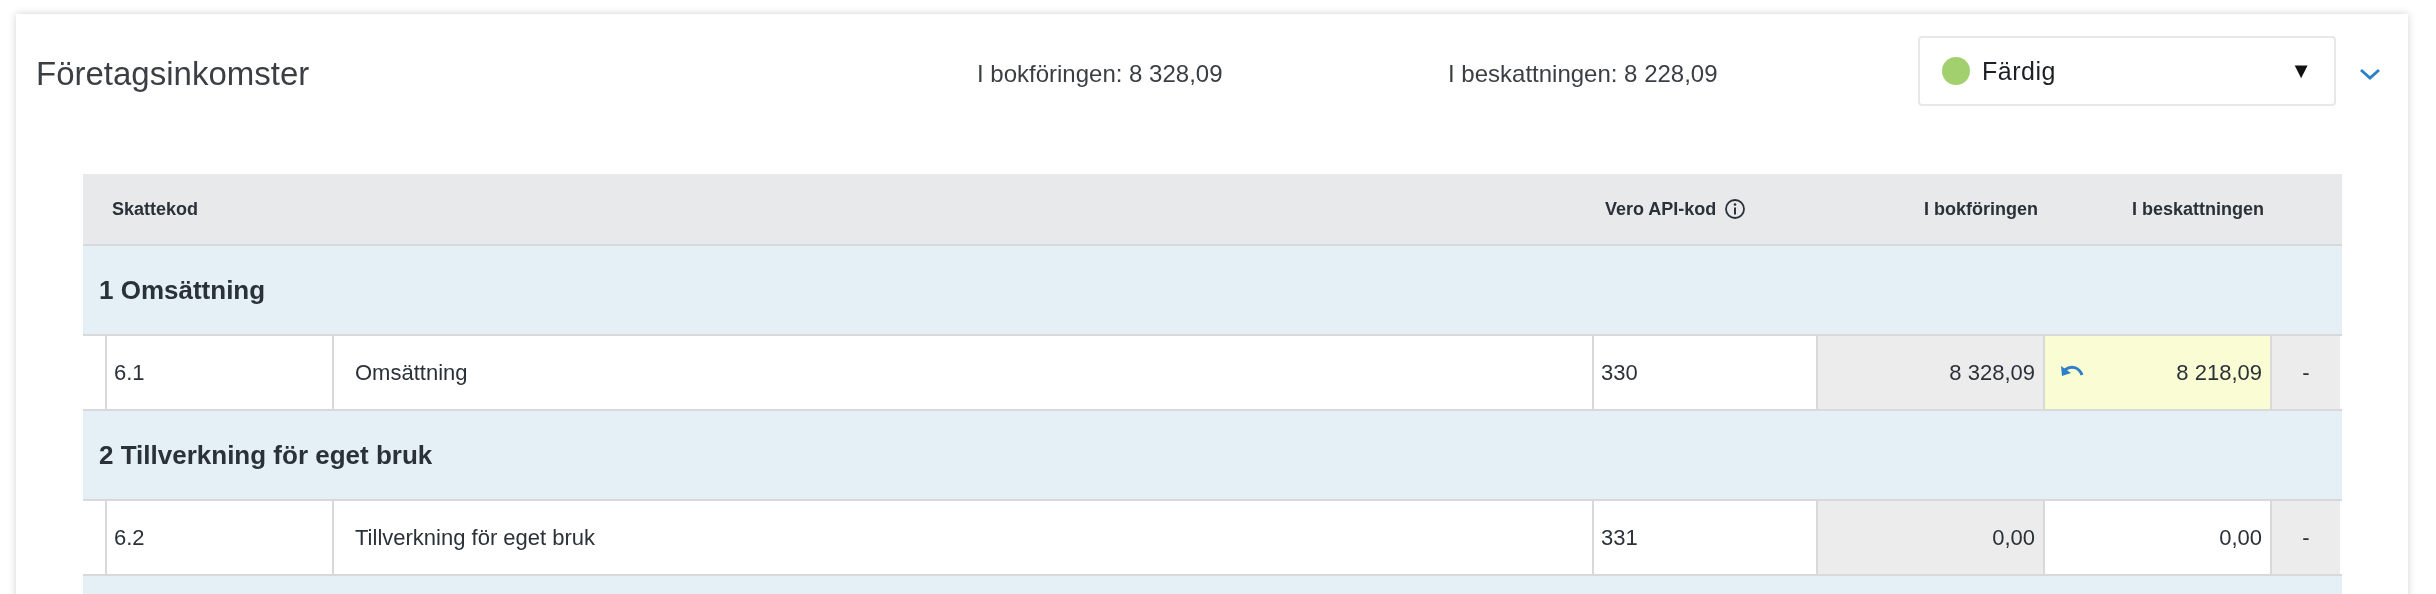 Image resolution: width=2436 pixels, height=594 pixels. What do you see at coordinates (155, 209) in the screenshot?
I see `column-header: Skattekod` at bounding box center [155, 209].